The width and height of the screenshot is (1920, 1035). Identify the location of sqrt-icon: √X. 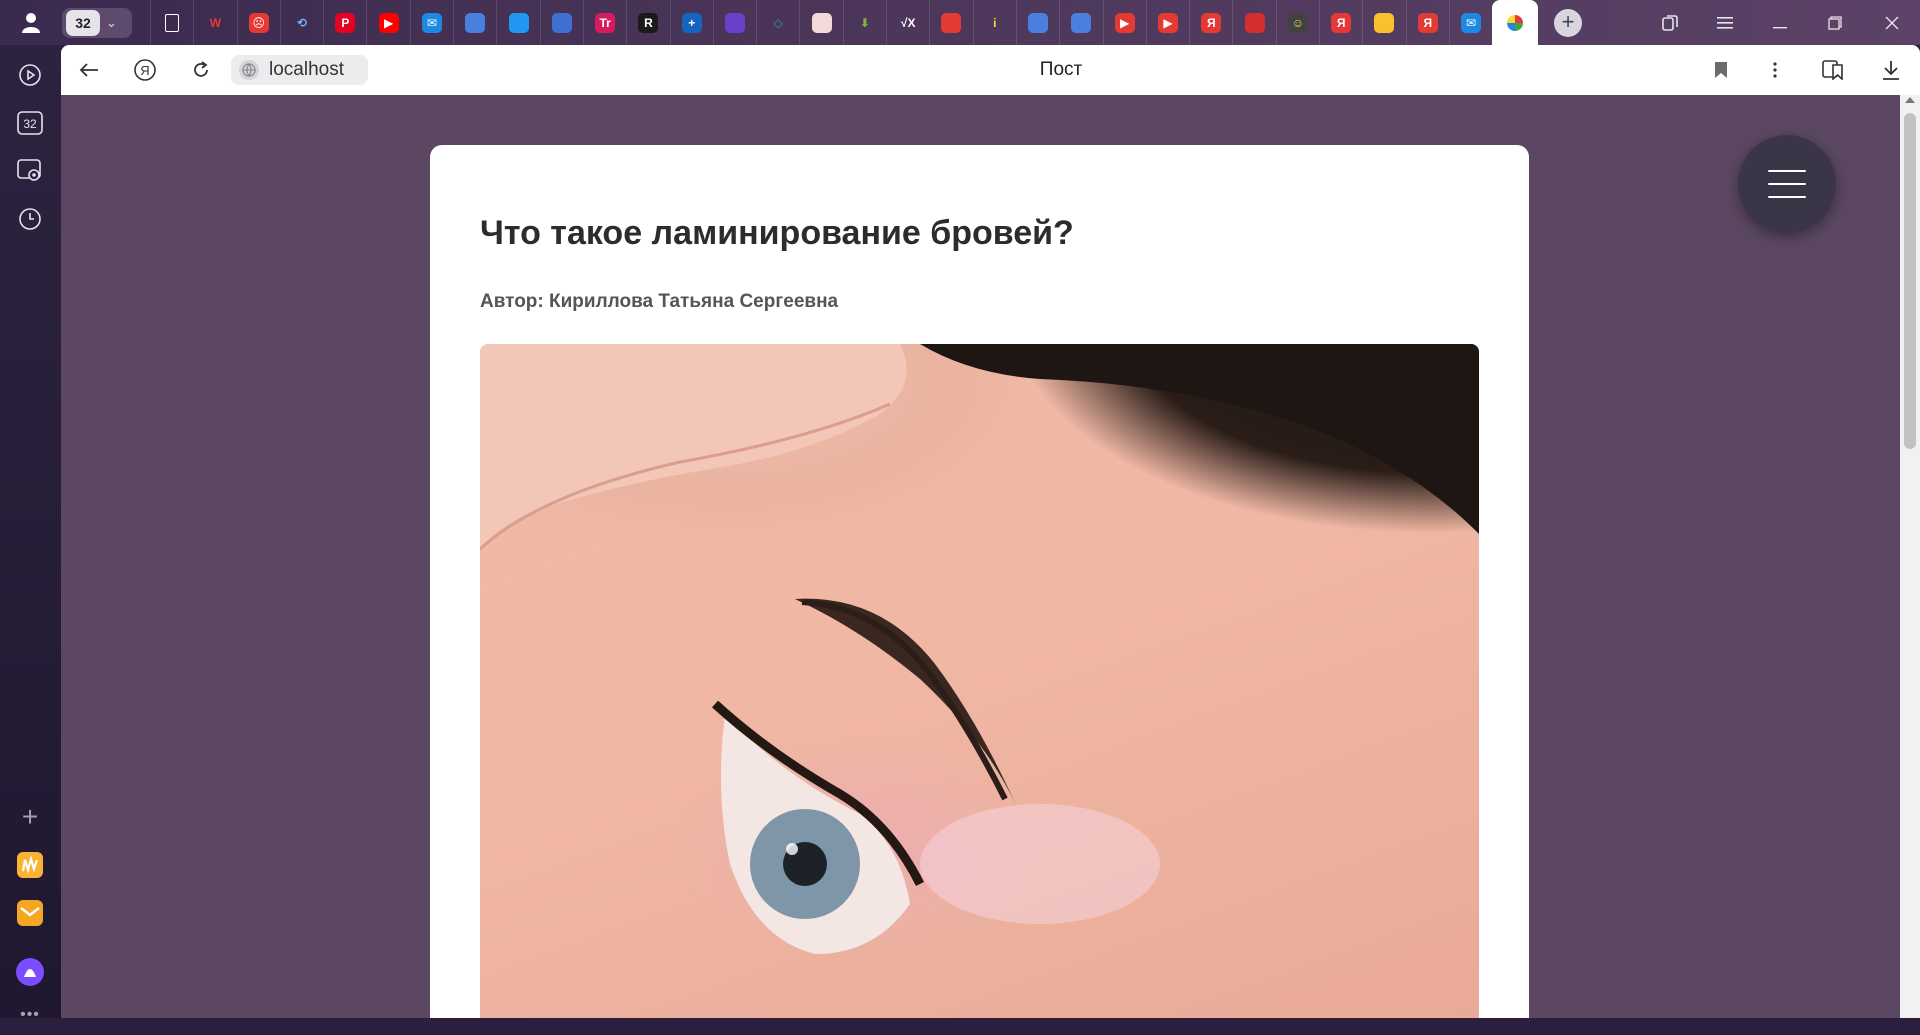
(908, 22).